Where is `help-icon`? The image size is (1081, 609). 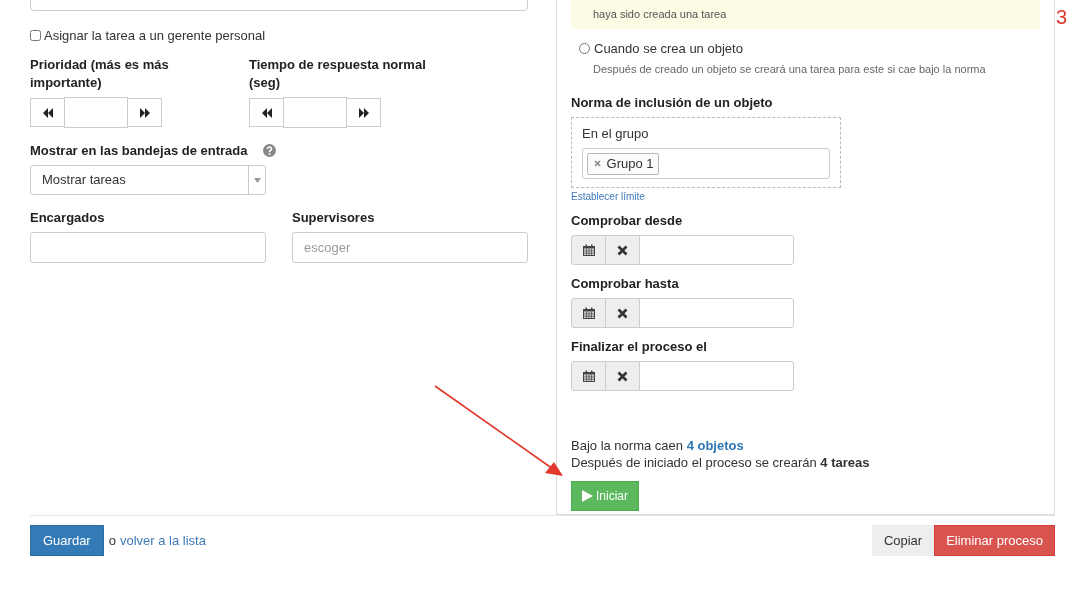 help-icon is located at coordinates (270, 150).